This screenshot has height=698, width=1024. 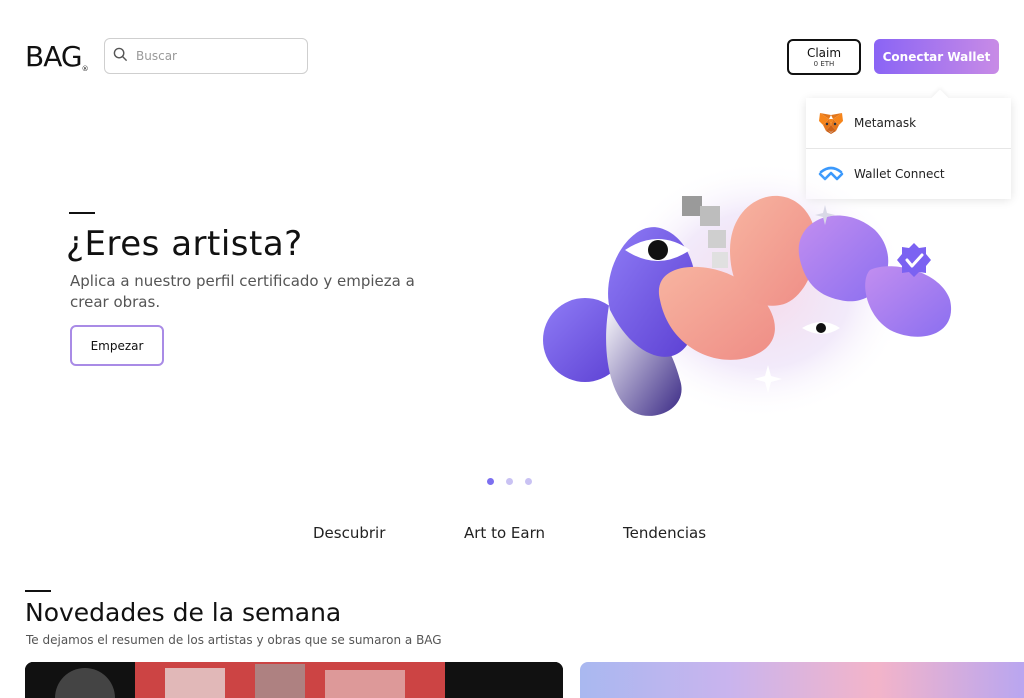 What do you see at coordinates (184, 244) in the screenshot?
I see `hero-title: ¿Eres artista?` at bounding box center [184, 244].